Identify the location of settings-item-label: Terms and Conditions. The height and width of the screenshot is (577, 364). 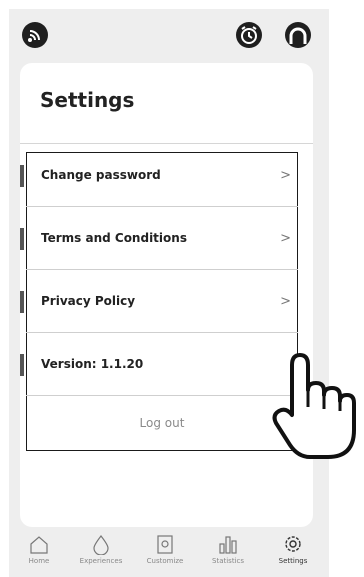
(114, 238).